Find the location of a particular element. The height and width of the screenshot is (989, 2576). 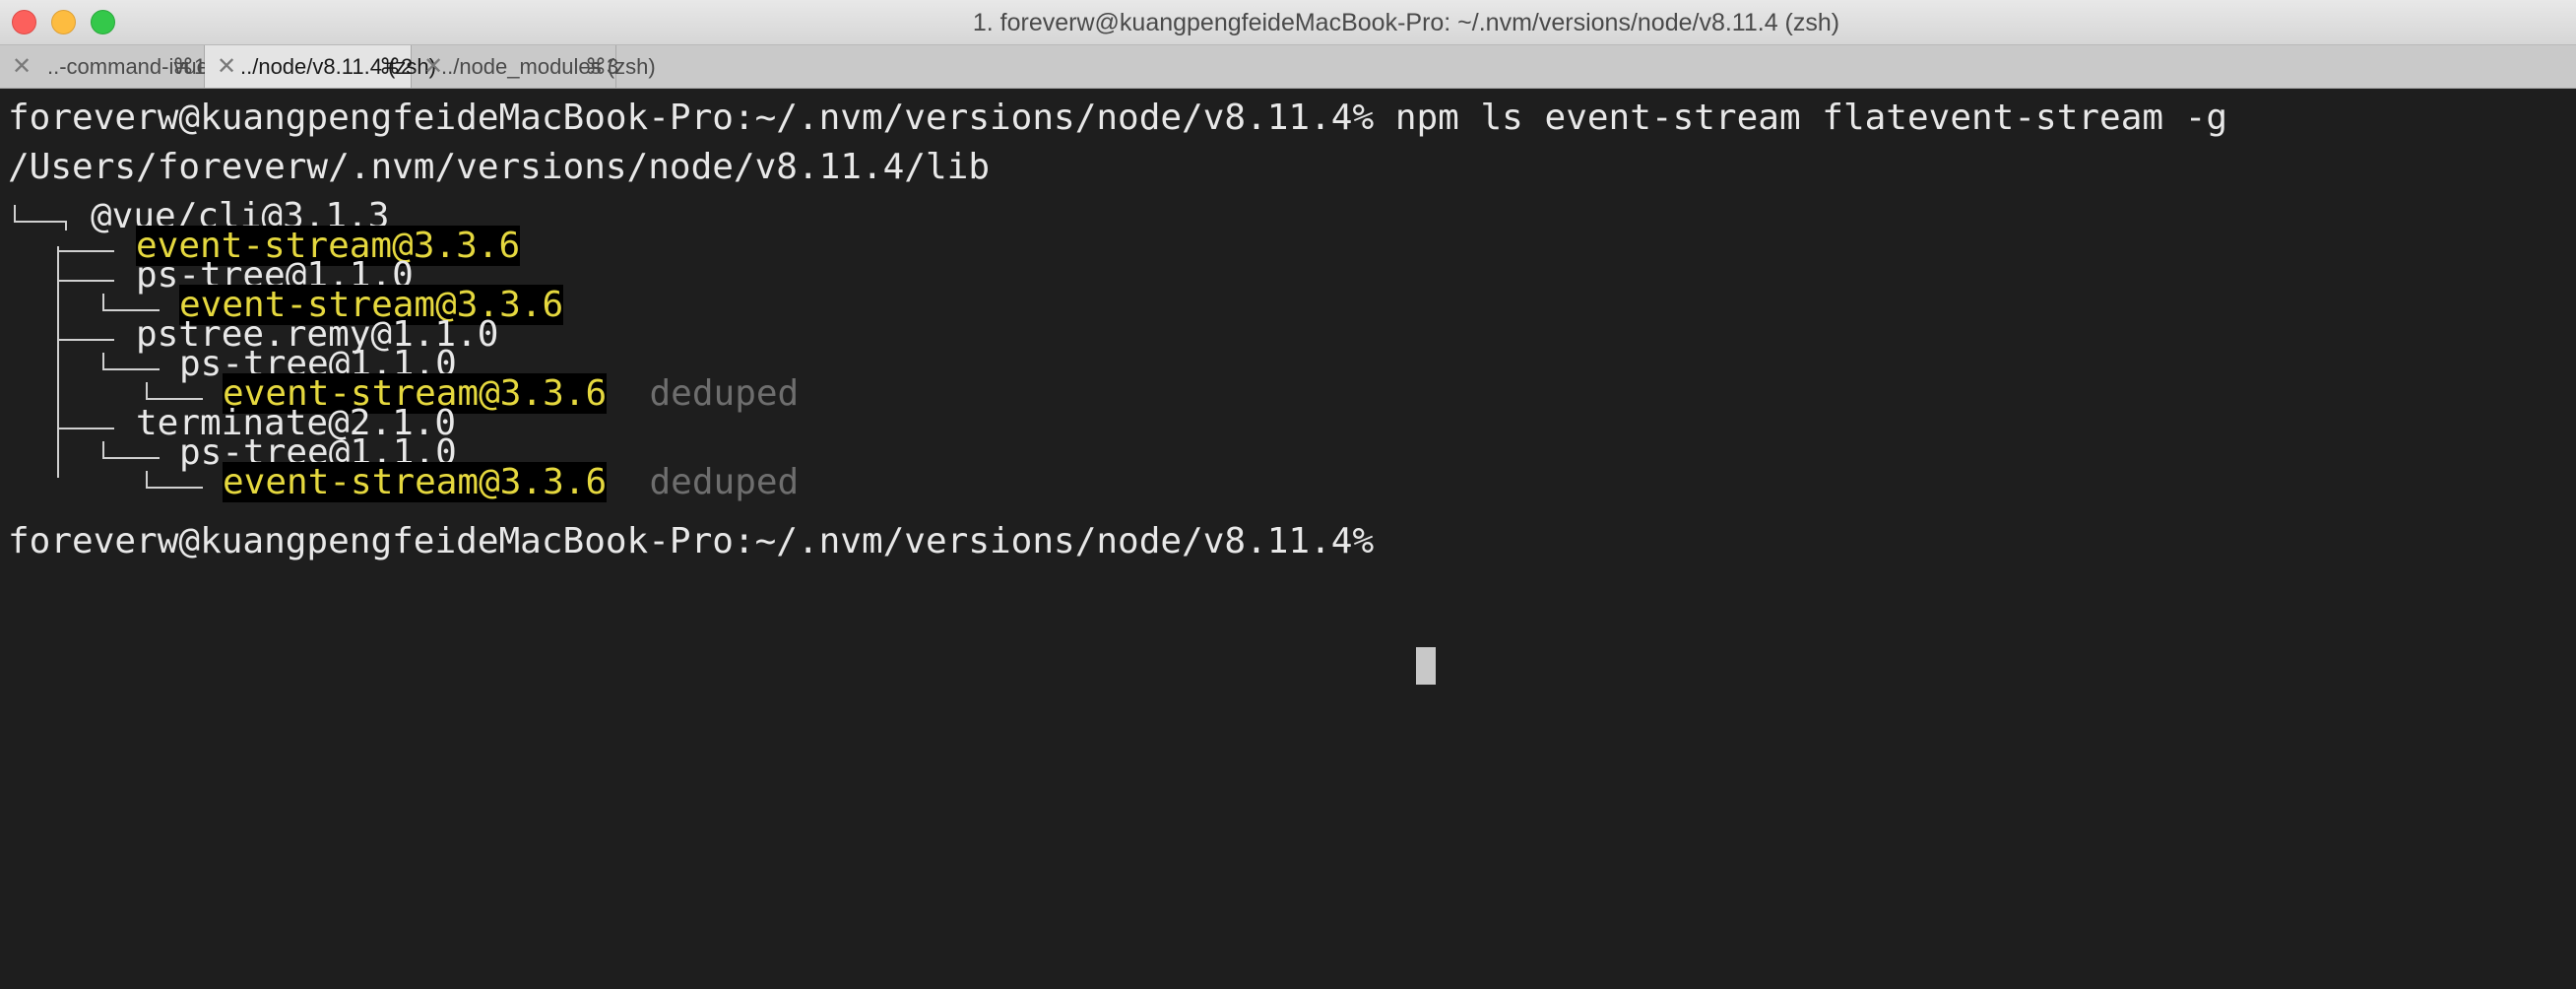

tab-3: ✕ ../node_modules (zsh) ⌘3 is located at coordinates (534, 66).